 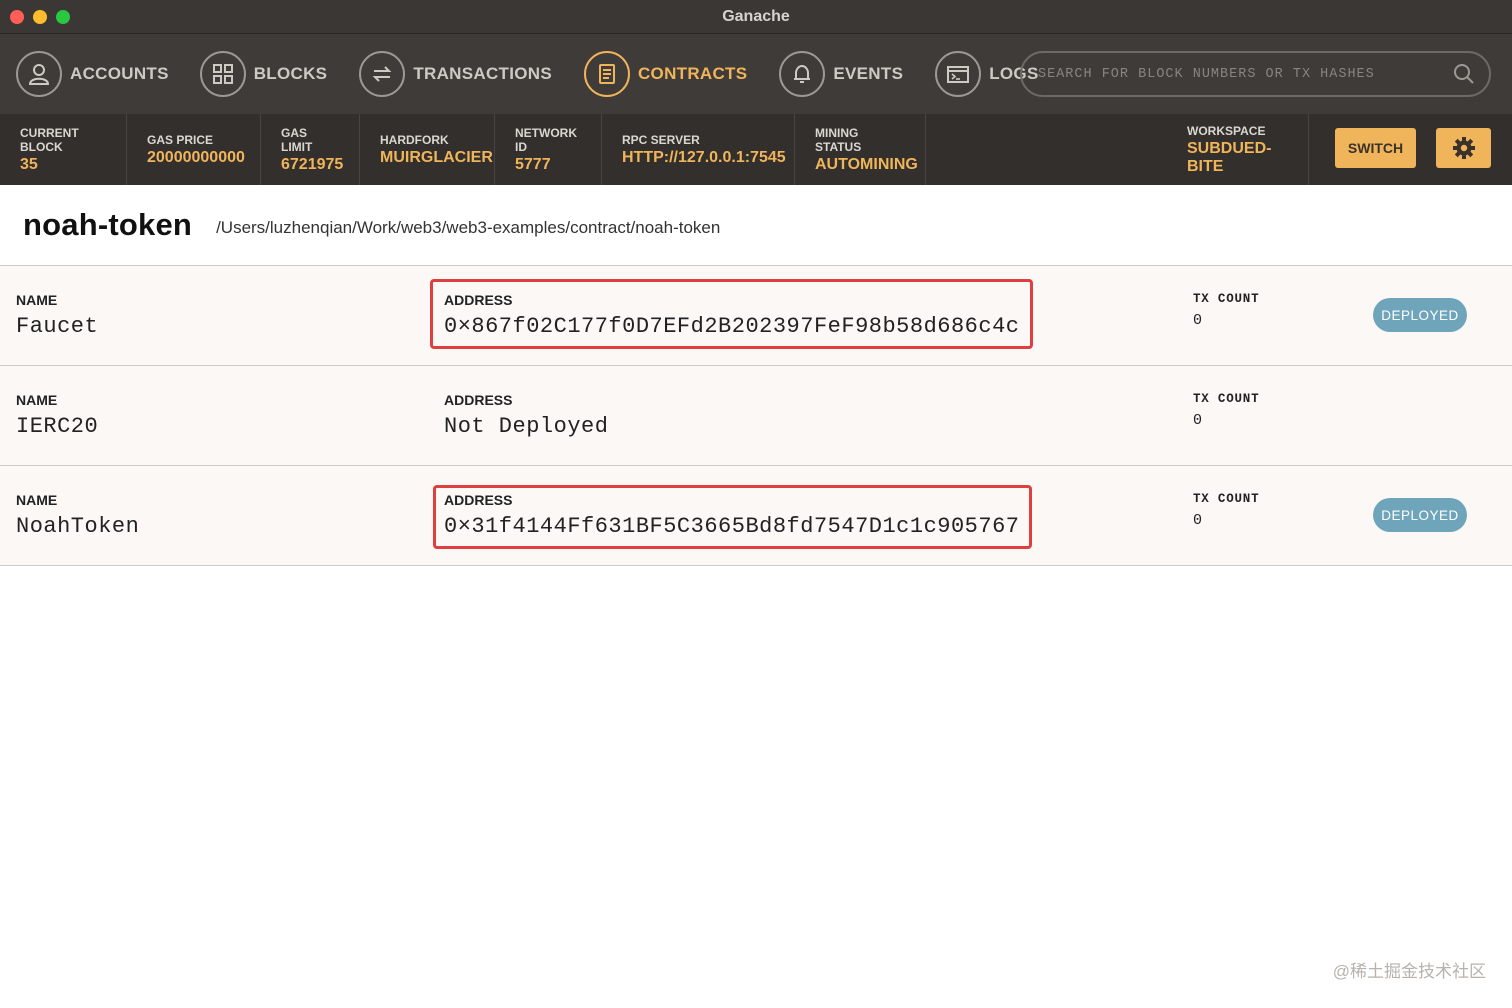 I want to click on workspace-stat: WORKSPACE SUBDUED-BITE, so click(x=1238, y=149).